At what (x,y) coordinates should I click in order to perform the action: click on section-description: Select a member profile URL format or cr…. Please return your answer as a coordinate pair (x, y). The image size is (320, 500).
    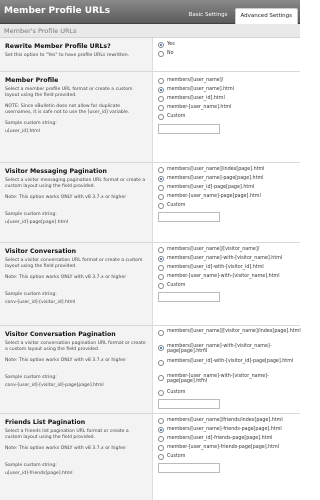
    Looking at the image, I should click on (69, 93).